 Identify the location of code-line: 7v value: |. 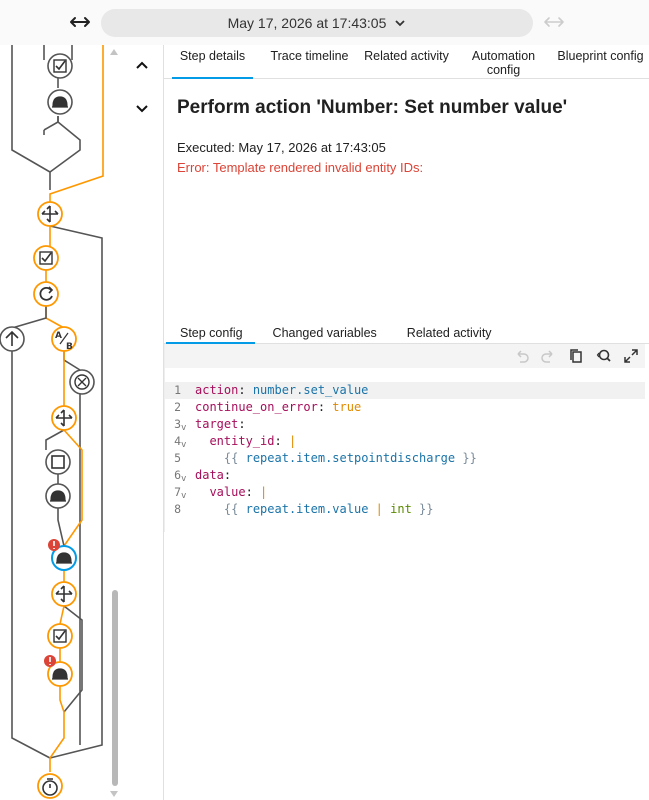
(405, 492).